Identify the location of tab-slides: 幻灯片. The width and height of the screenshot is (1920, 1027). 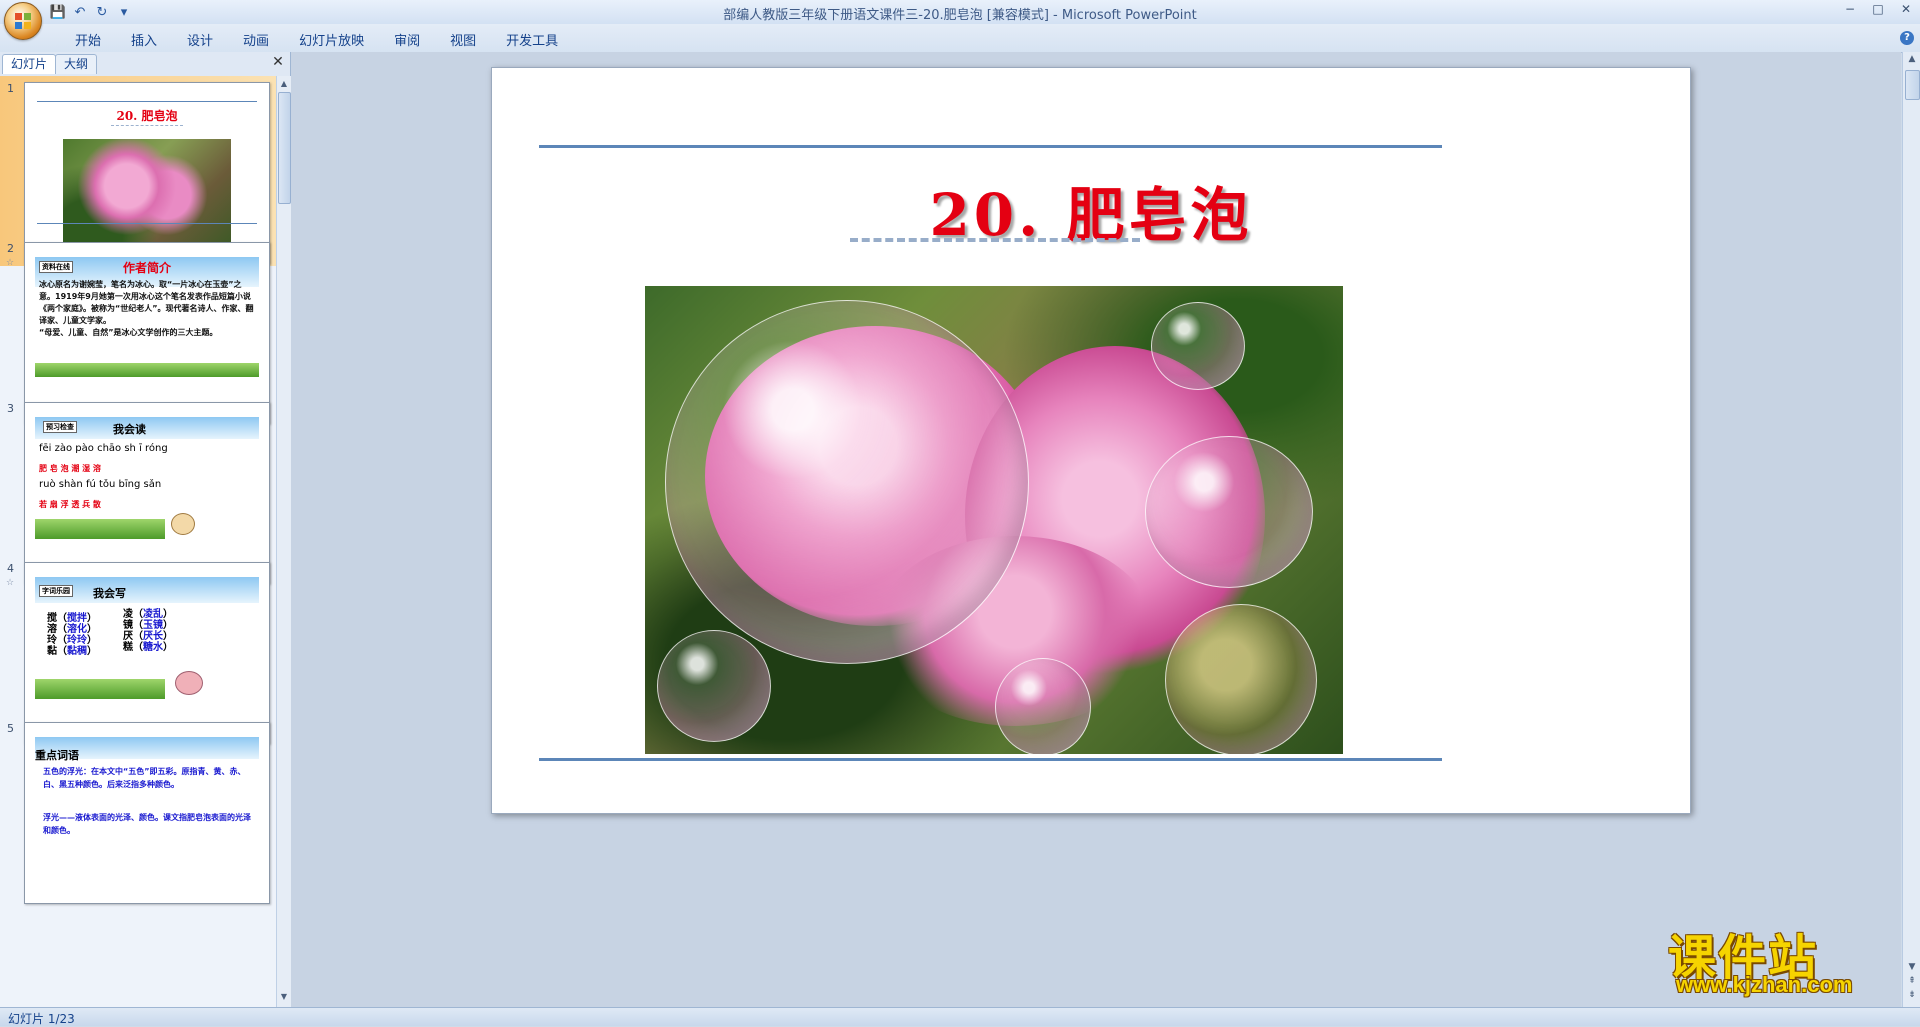
(29, 64).